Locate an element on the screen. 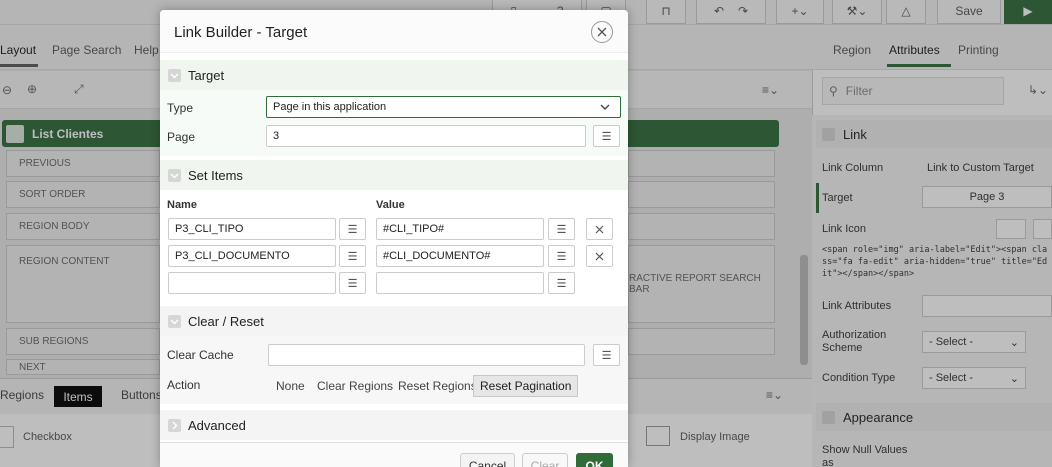 Image resolution: width=1052 pixels, height=467 pixels. item-name-field is located at coordinates (252, 283).